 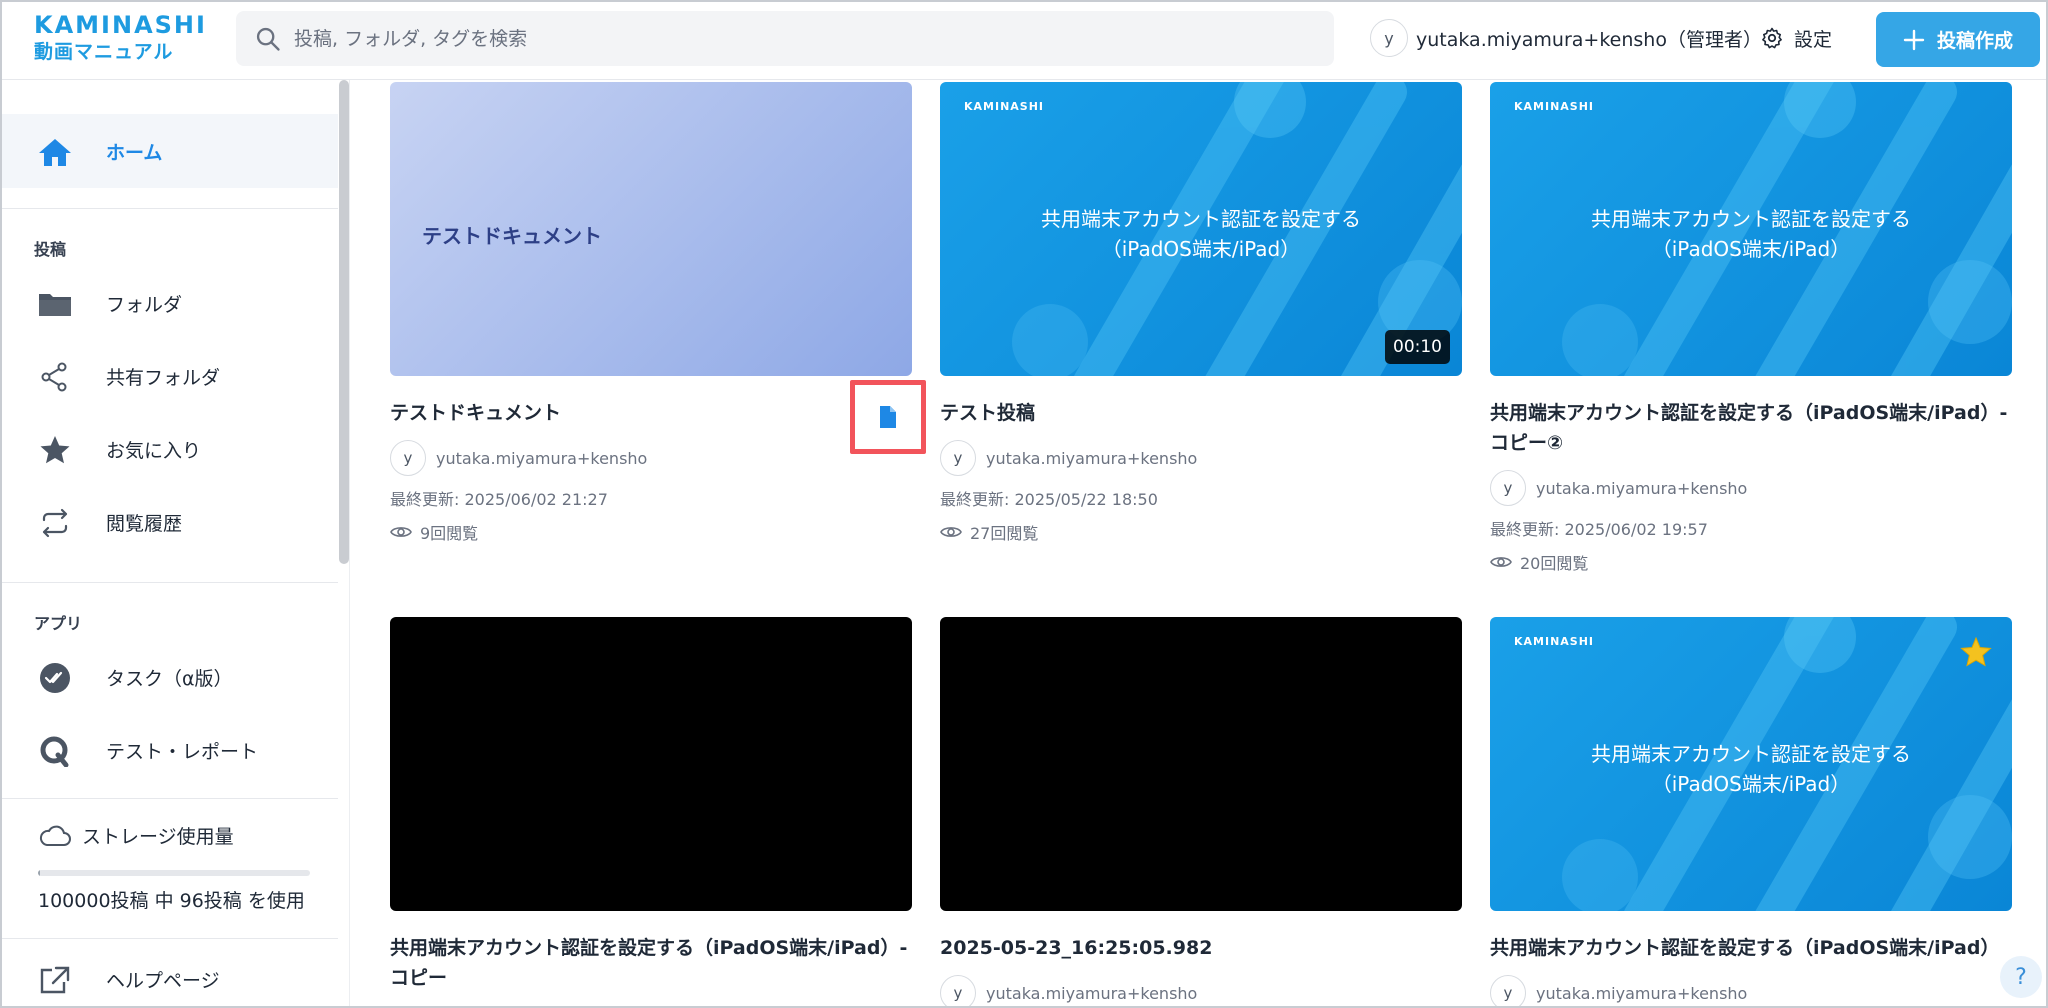 I want to click on logo-subtitle: 動画マニュアル, so click(x=104, y=52).